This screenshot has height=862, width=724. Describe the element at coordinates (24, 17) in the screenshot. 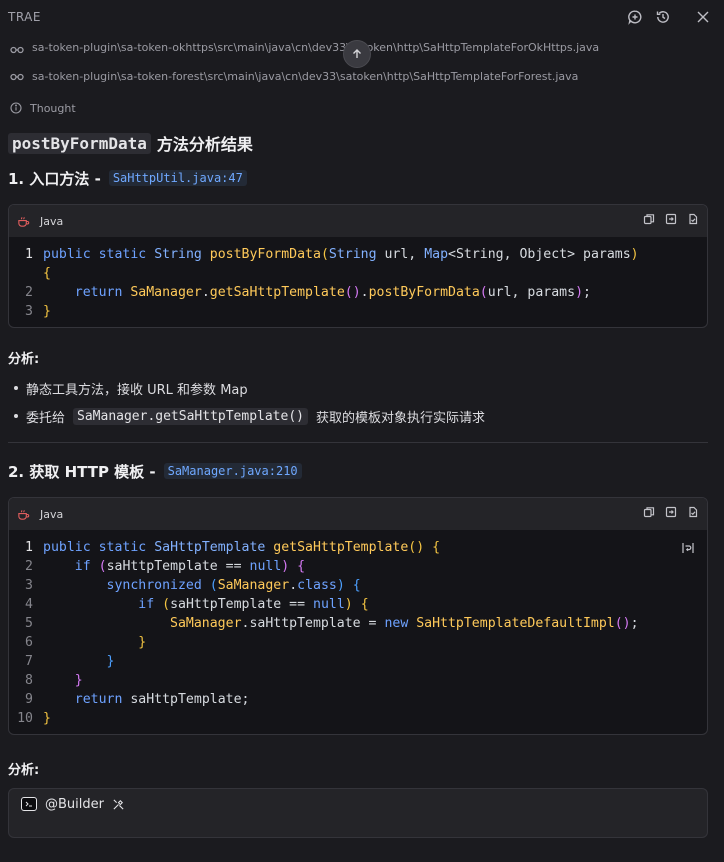

I see `app-title: TRAE` at that location.